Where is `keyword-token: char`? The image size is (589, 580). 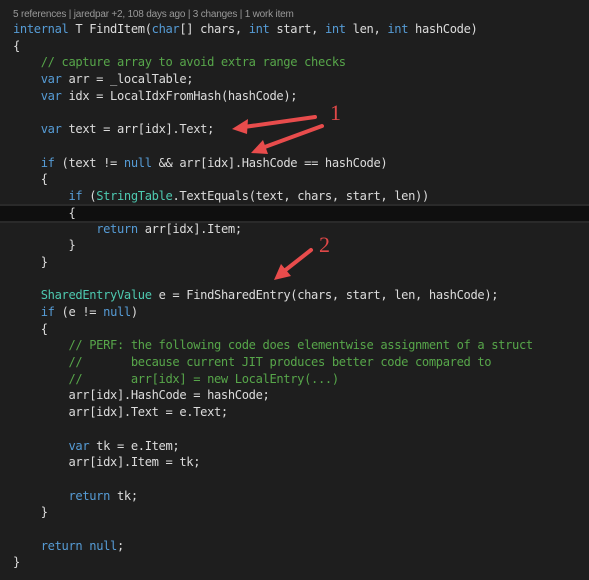
keyword-token: char is located at coordinates (165, 29).